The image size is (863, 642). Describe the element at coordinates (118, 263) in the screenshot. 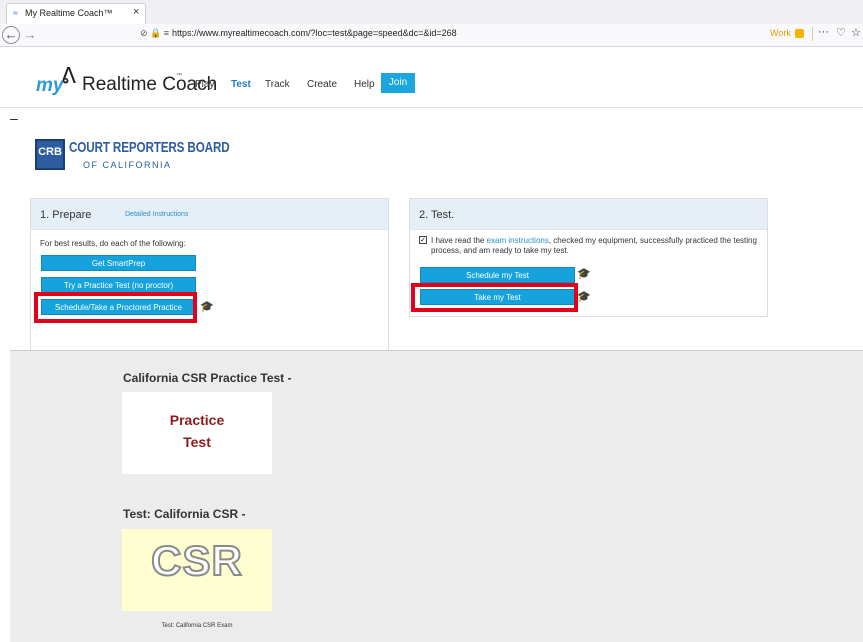

I see `get-smartprep-button: Get SmartPrep` at that location.